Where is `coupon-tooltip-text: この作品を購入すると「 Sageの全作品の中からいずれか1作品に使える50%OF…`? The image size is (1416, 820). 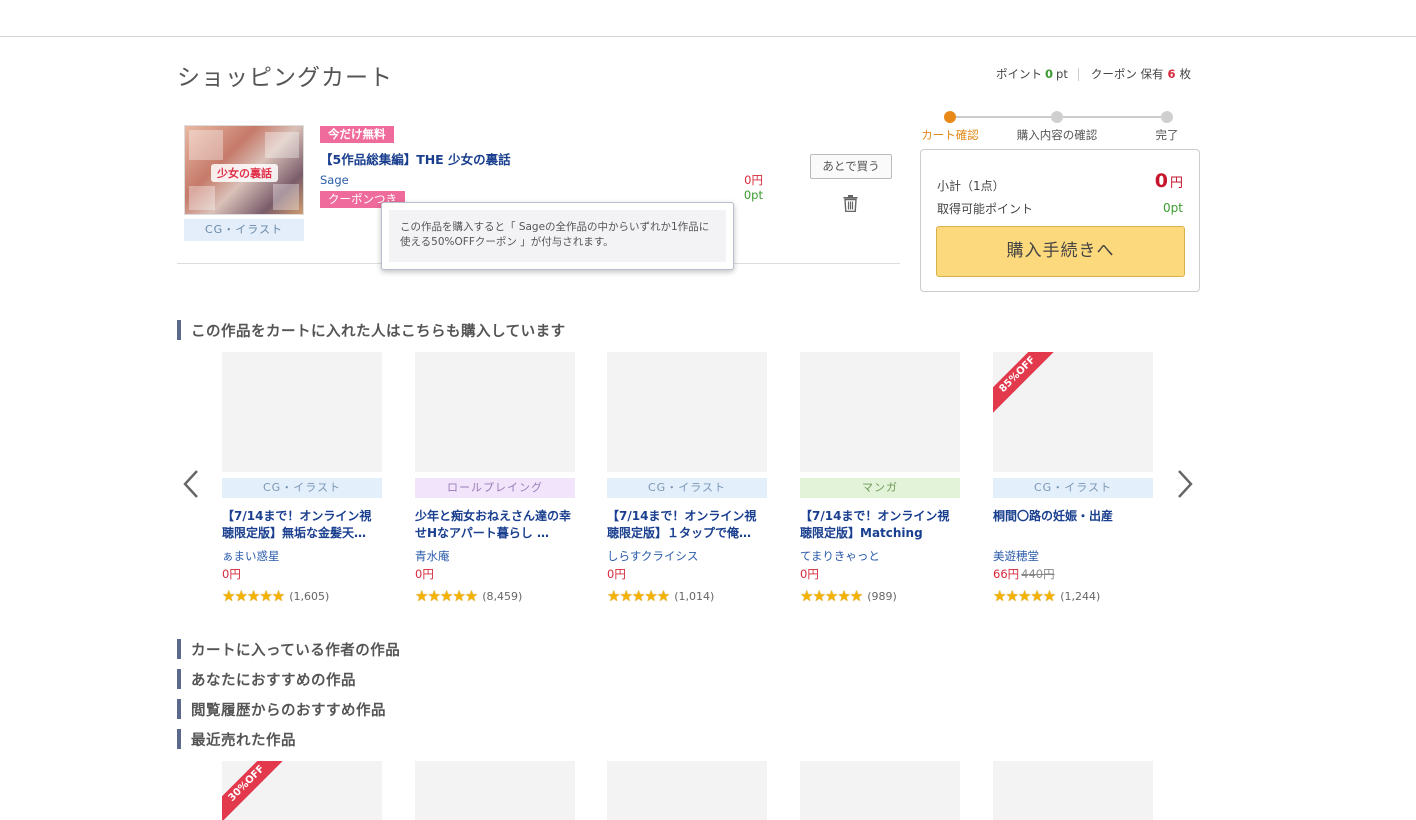 coupon-tooltip-text: この作品を購入すると「 Sageの全作品の中からいずれか1作品に使える50%OF… is located at coordinates (557, 236).